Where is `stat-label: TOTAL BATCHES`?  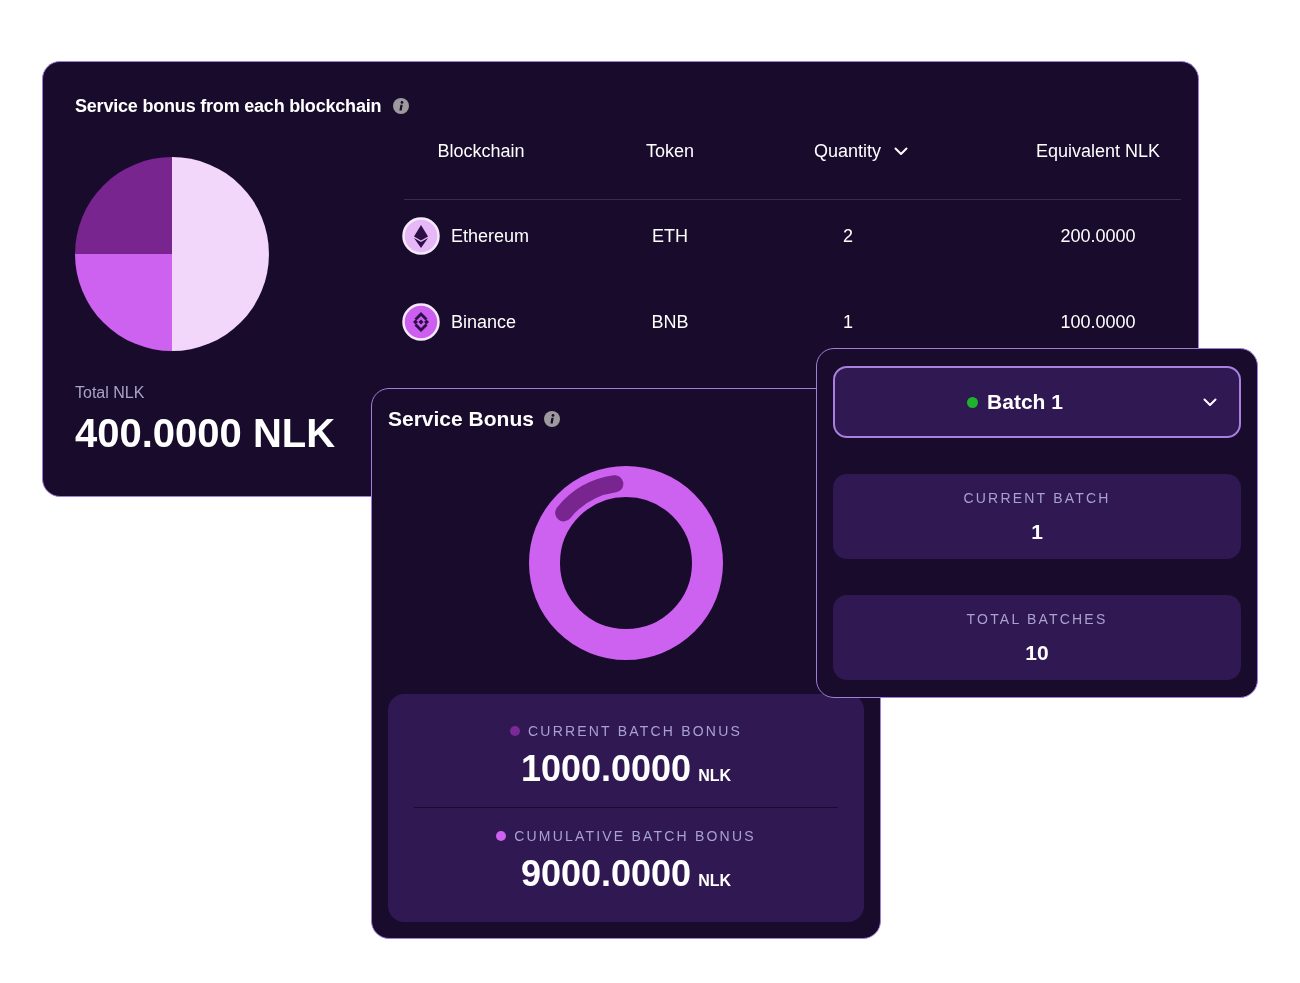
stat-label: TOTAL BATCHES is located at coordinates (1037, 619).